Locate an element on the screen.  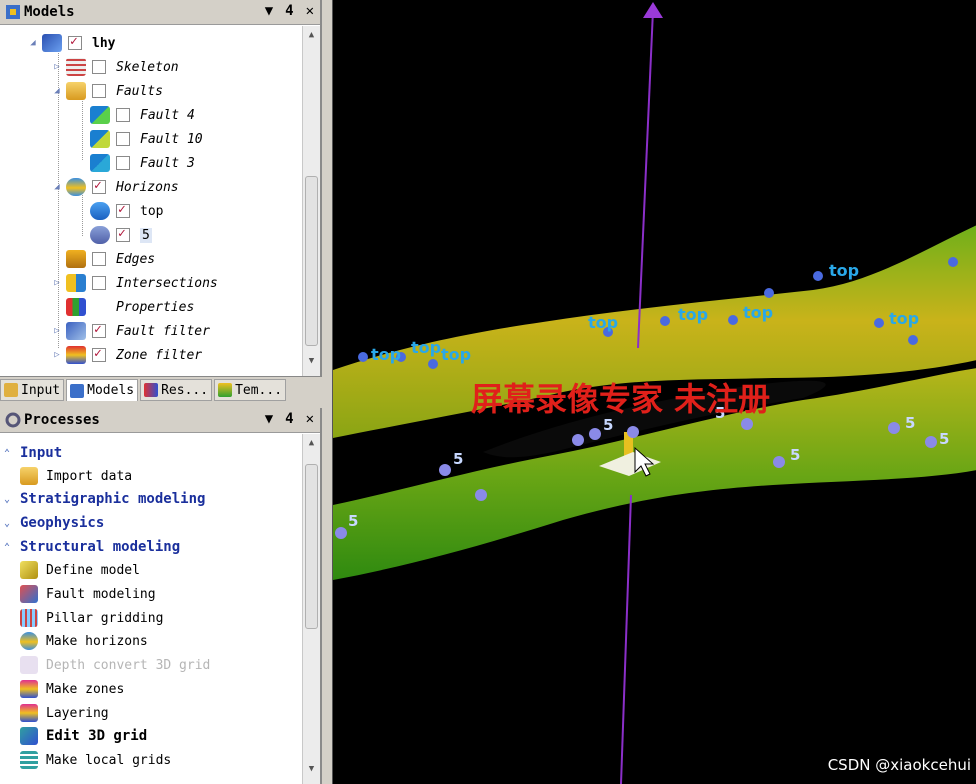
process-make-zones: Make zones is located at coordinates (72, 689).